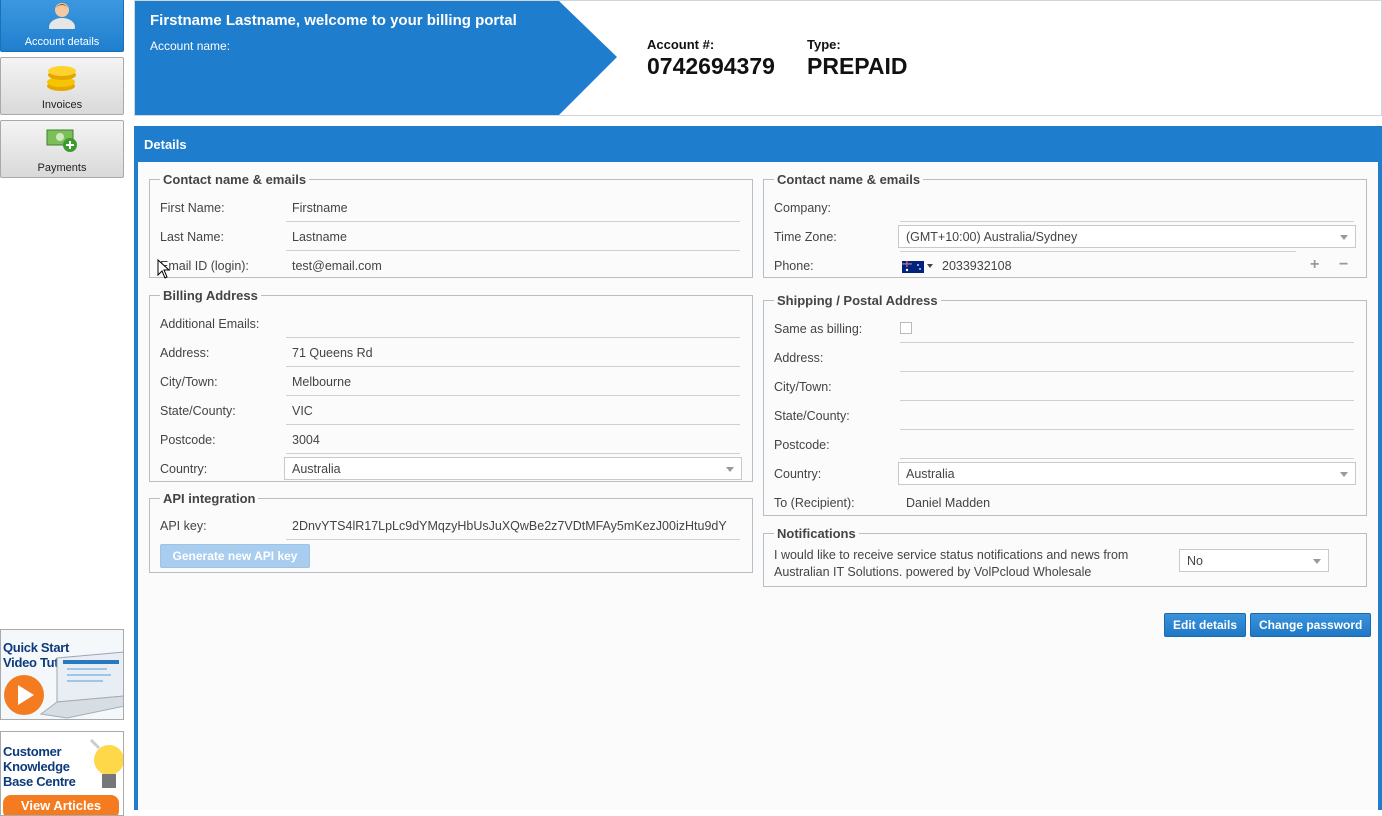 This screenshot has height=816, width=1382. Describe the element at coordinates (192, 208) in the screenshot. I see `first-name-label: First Name:` at that location.